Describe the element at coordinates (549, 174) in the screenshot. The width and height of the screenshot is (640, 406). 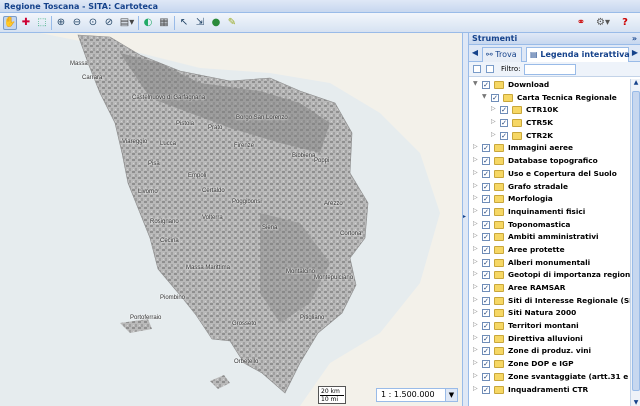
I see `tree-row: ▷ ✓ Uso e Copertura del Suolo` at that location.